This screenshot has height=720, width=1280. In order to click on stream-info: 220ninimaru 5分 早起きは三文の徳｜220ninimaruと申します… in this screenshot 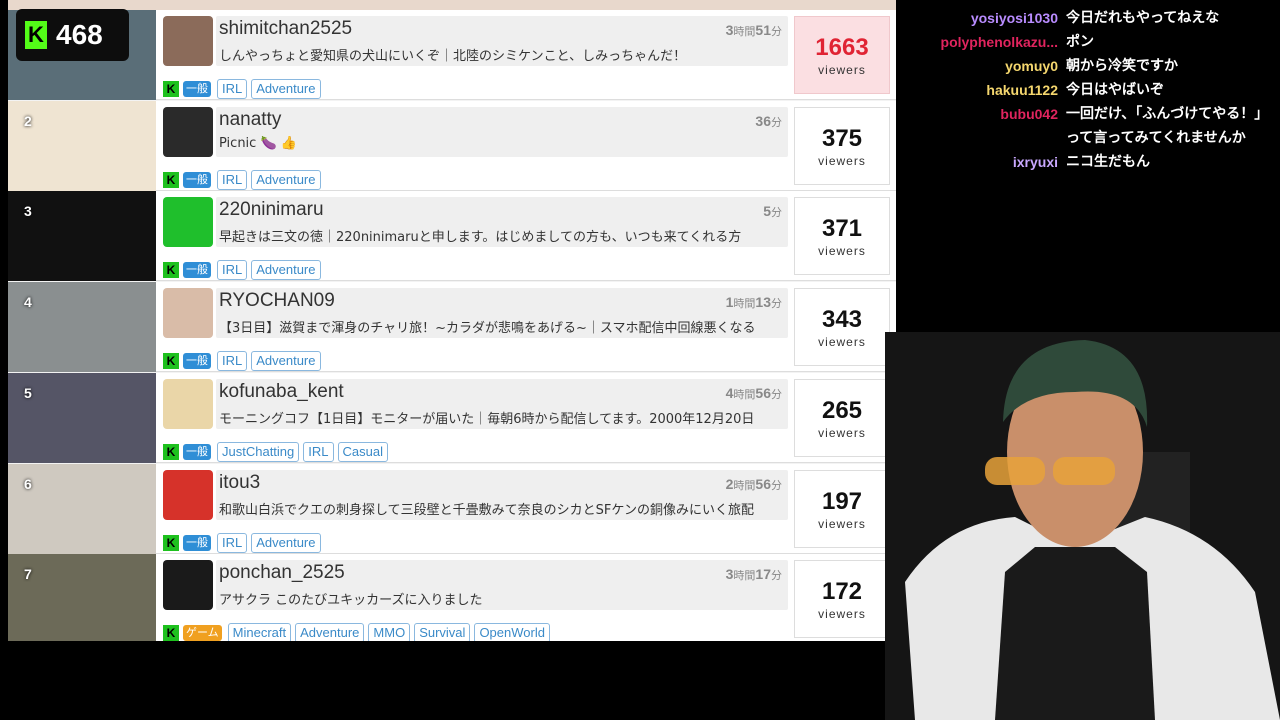, I will do `click(502, 222)`.